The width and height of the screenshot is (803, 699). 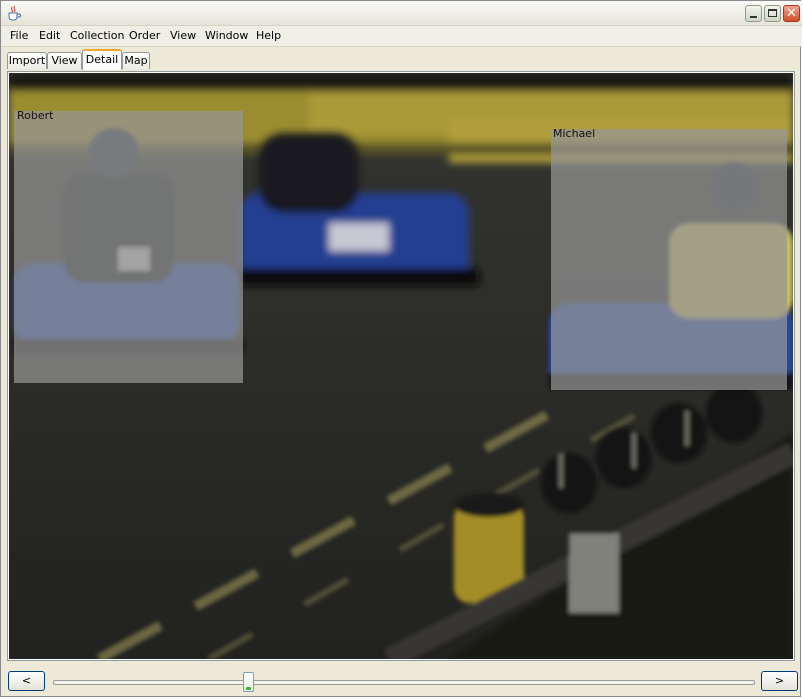 What do you see at coordinates (401, 13) in the screenshot?
I see `title-bar: ✕` at bounding box center [401, 13].